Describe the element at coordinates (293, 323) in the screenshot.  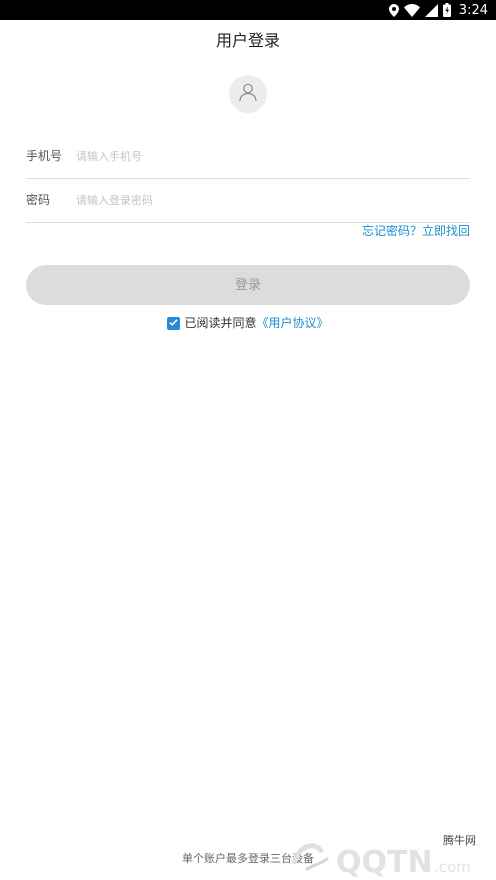
I see `user-agreement-link: 《用户协议》` at that location.